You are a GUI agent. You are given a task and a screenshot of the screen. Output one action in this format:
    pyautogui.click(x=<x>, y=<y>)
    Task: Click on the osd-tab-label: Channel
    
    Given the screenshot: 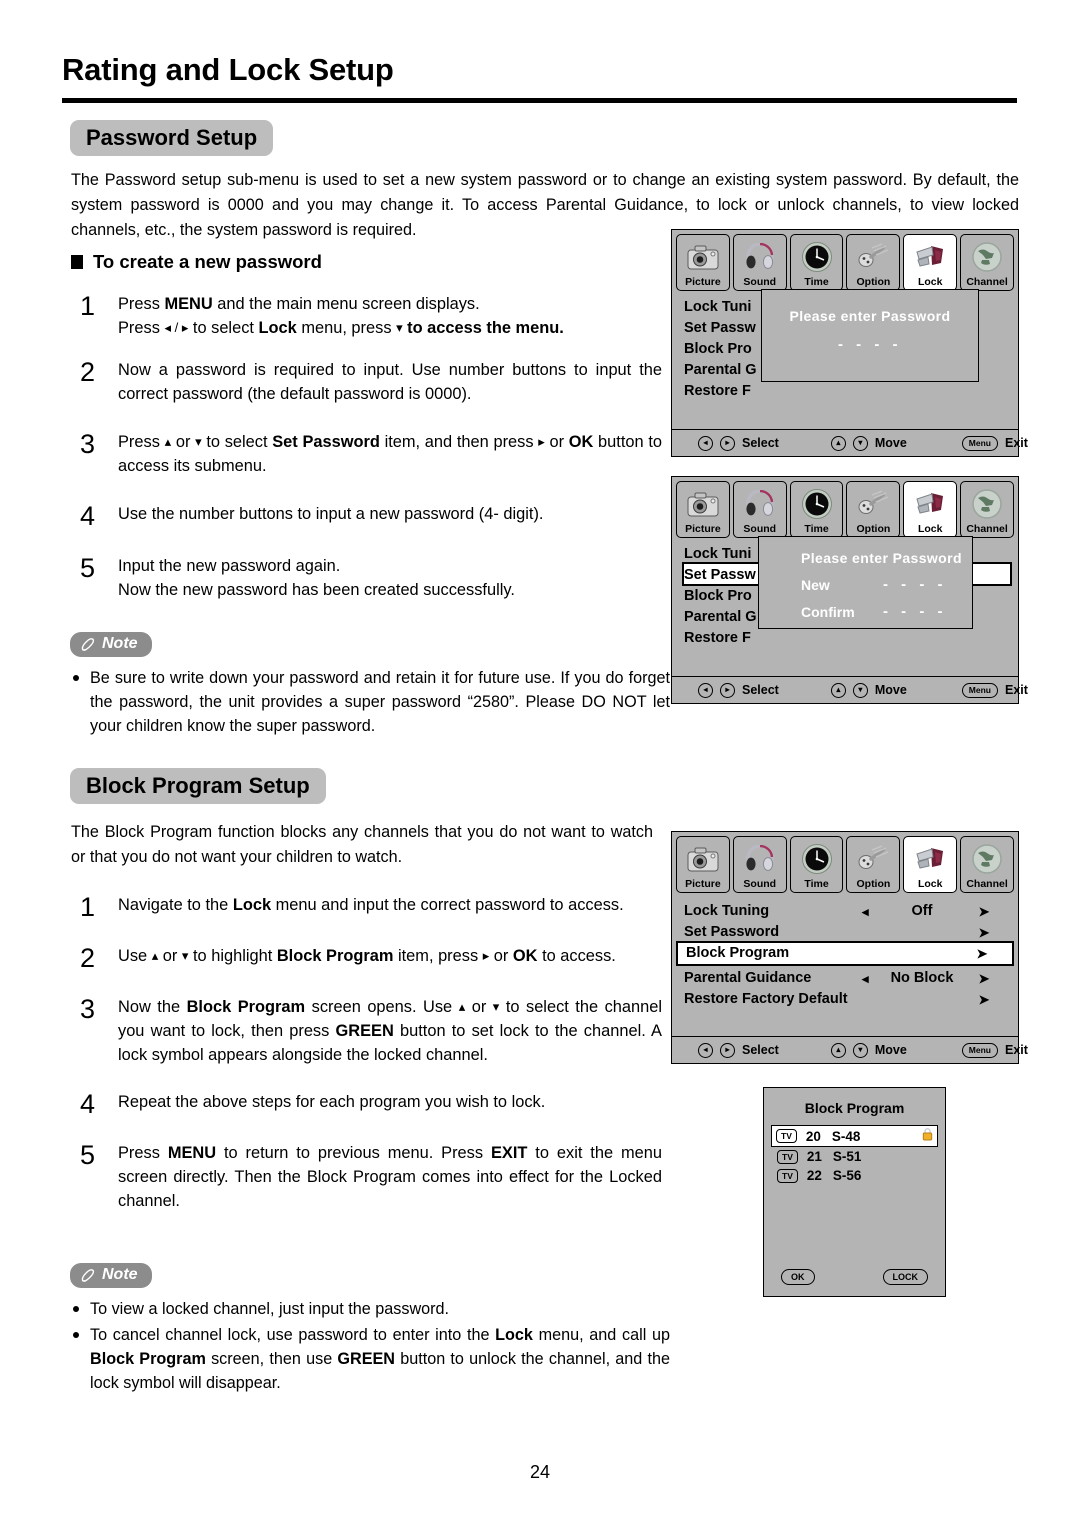 What is the action you would take?
    pyautogui.click(x=987, y=529)
    